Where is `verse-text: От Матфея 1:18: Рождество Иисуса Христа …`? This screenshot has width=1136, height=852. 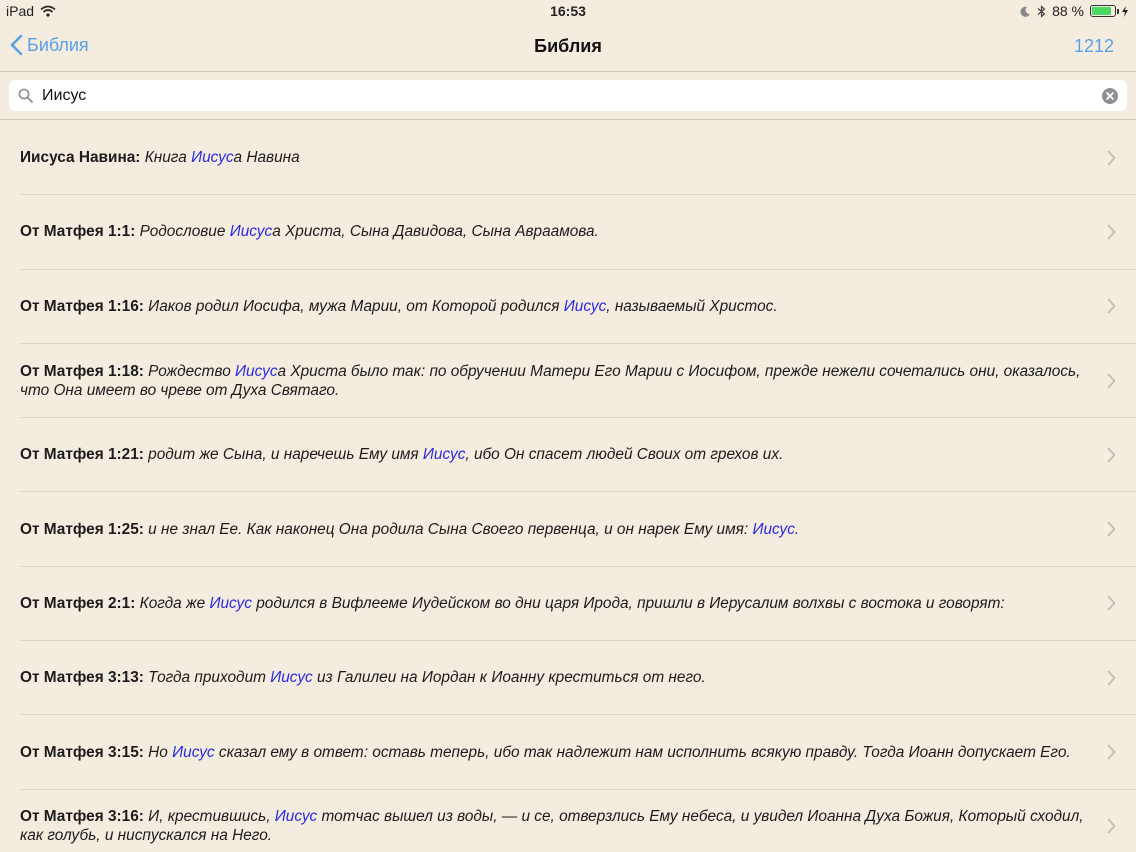 verse-text: От Матфея 1:18: Рождество Иисуса Христа … is located at coordinates (553, 381).